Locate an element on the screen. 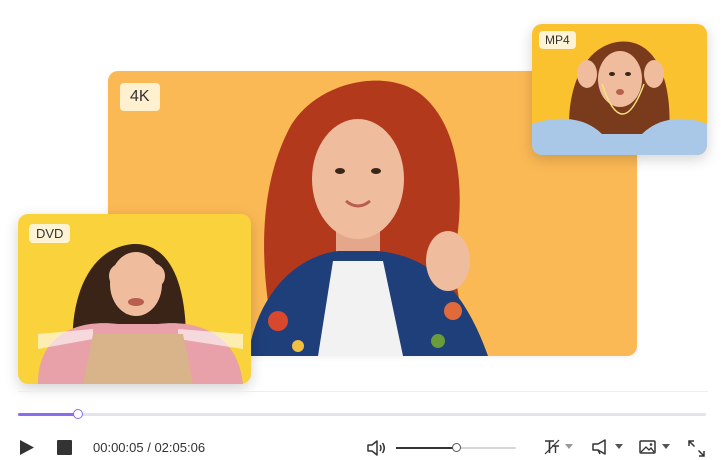 The width and height of the screenshot is (726, 460). format-badge-mp4: MP4 is located at coordinates (557, 40).